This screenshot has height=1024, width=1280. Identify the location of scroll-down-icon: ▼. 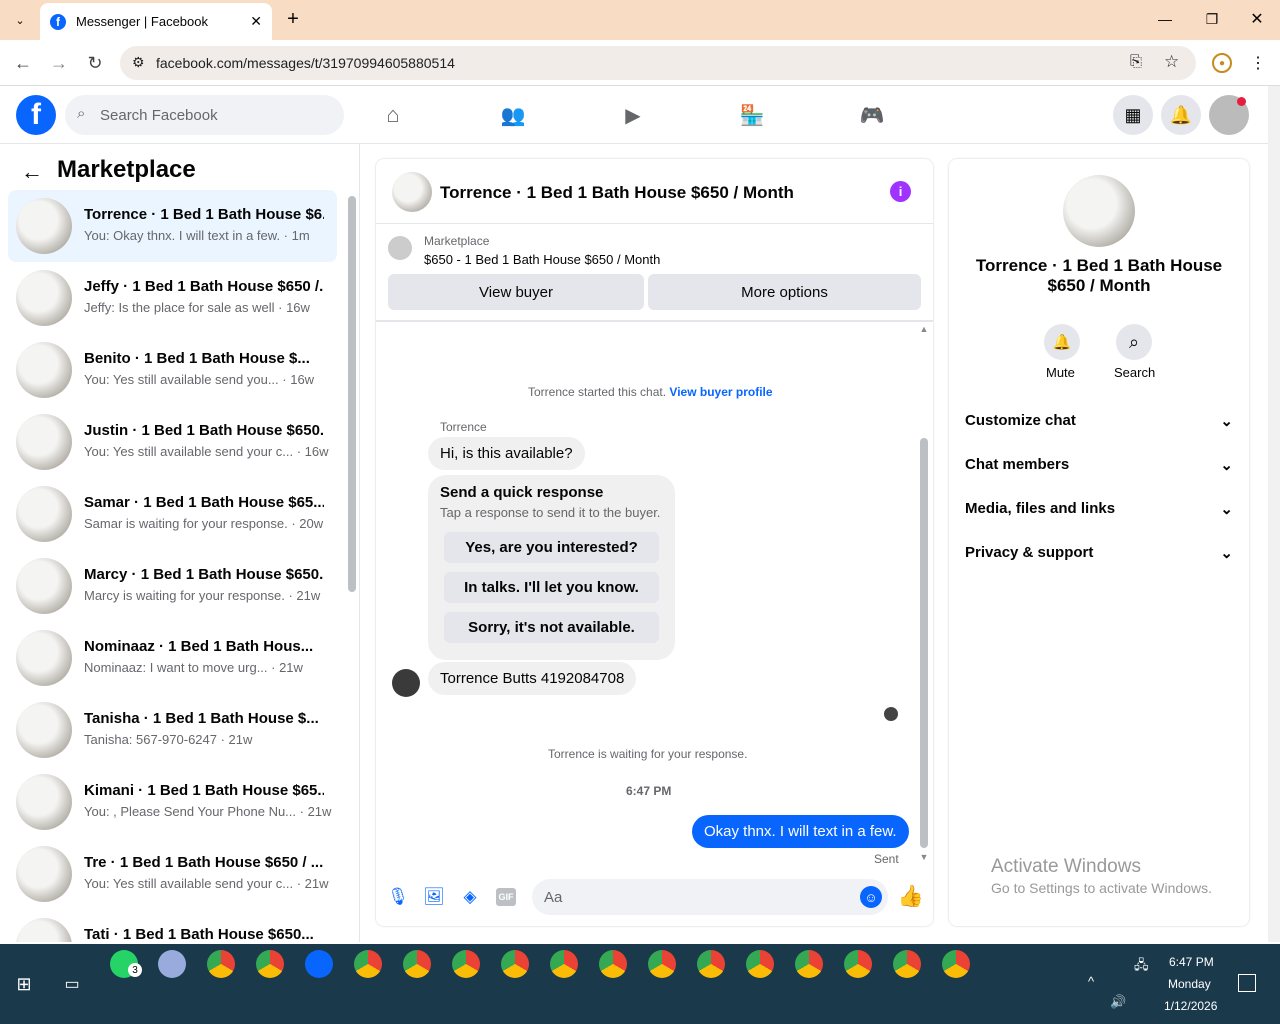
(924, 857).